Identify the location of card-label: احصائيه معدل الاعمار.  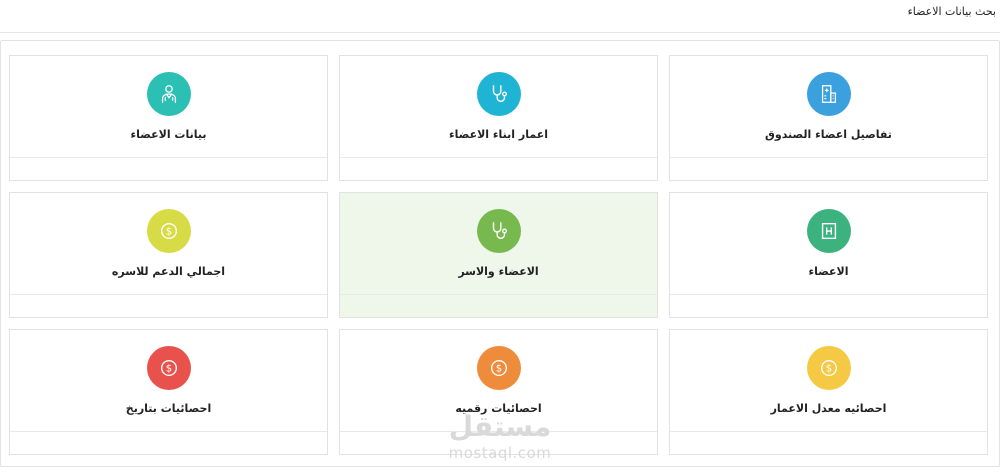
(828, 408).